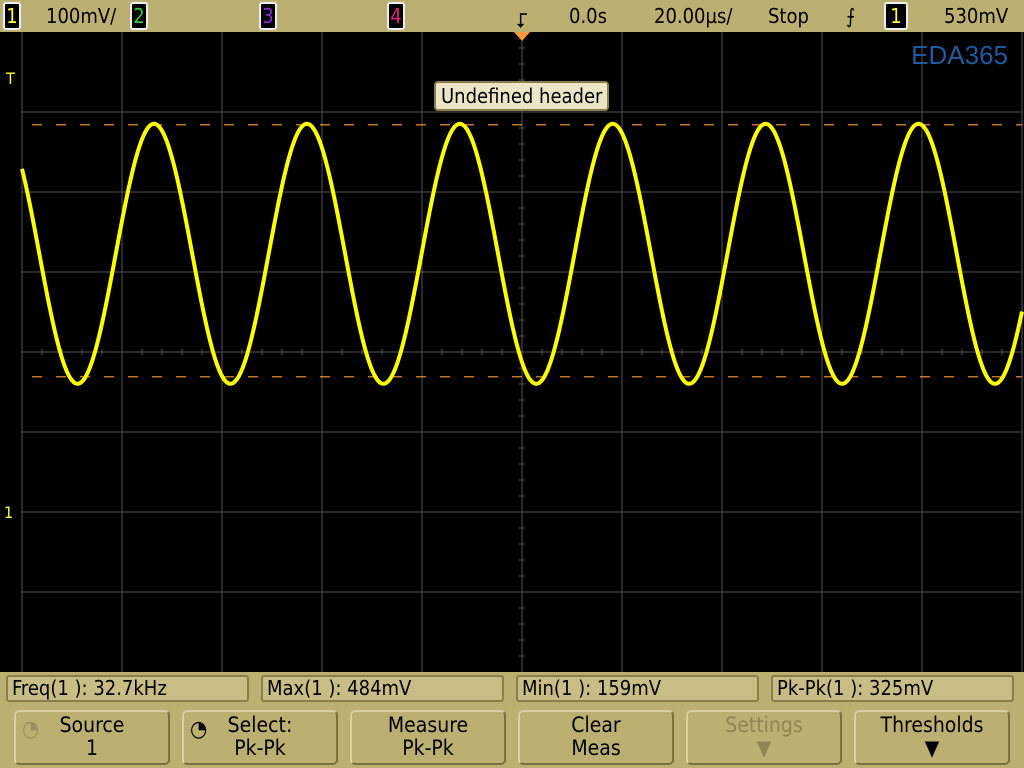 The image size is (1024, 768). What do you see at coordinates (764, 725) in the screenshot?
I see `softkey-label: Settings` at bounding box center [764, 725].